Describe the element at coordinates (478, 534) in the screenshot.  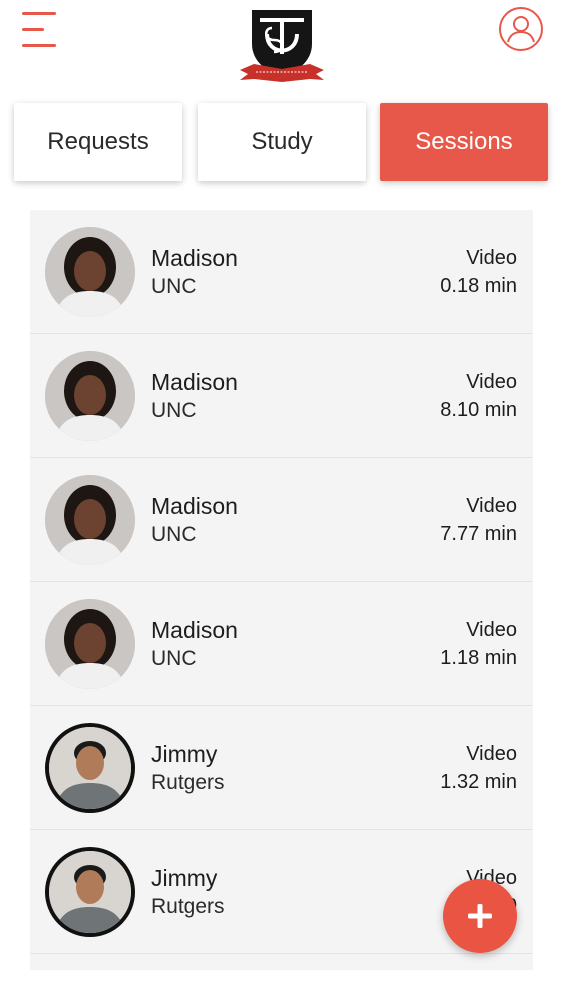
I see `session-duration: 7.77 min` at that location.